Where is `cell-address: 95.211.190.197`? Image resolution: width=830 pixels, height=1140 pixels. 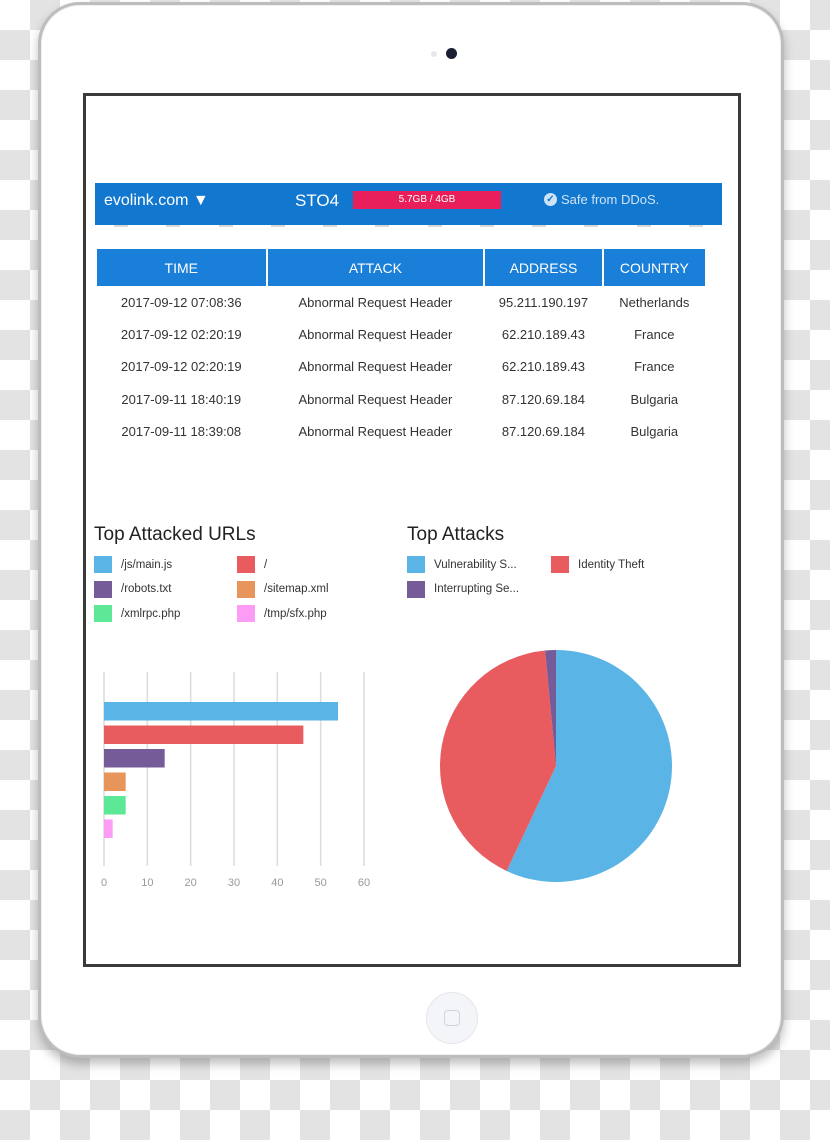 cell-address: 95.211.190.197 is located at coordinates (543, 302).